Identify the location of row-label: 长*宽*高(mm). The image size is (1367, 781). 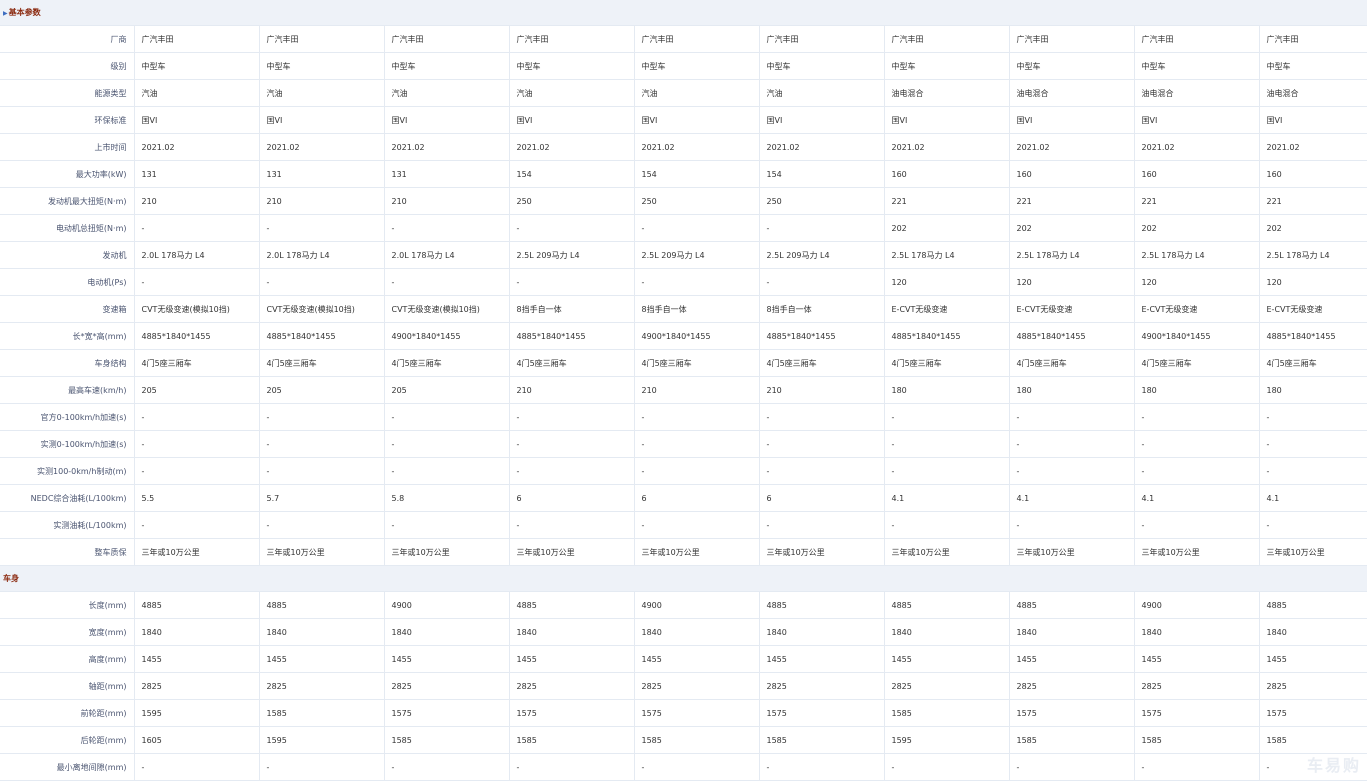
(67, 336).